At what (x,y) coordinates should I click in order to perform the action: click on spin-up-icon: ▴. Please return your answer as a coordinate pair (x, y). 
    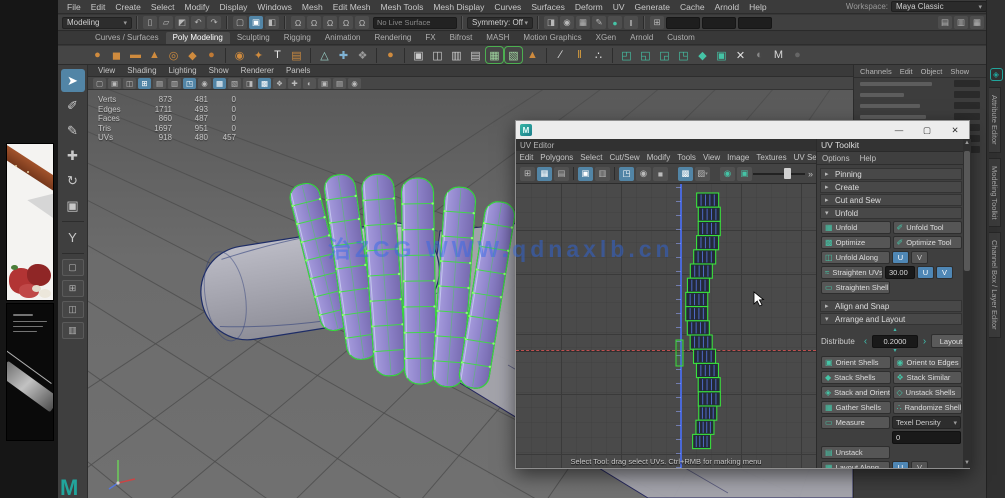
    Looking at the image, I should click on (894, 330).